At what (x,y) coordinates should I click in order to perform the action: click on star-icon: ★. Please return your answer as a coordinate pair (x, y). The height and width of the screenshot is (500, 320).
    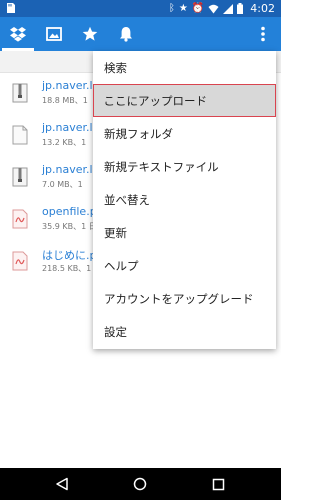
    Looking at the image, I should click on (183, 8).